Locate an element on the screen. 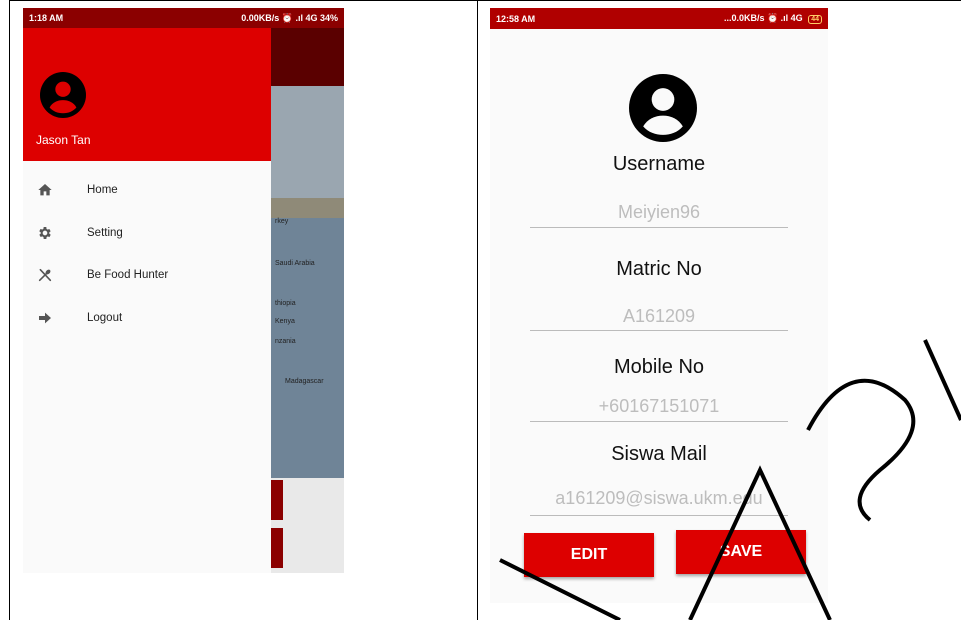 Image resolution: width=961 pixels, height=620 pixels. mobile-no-underline is located at coordinates (659, 421).